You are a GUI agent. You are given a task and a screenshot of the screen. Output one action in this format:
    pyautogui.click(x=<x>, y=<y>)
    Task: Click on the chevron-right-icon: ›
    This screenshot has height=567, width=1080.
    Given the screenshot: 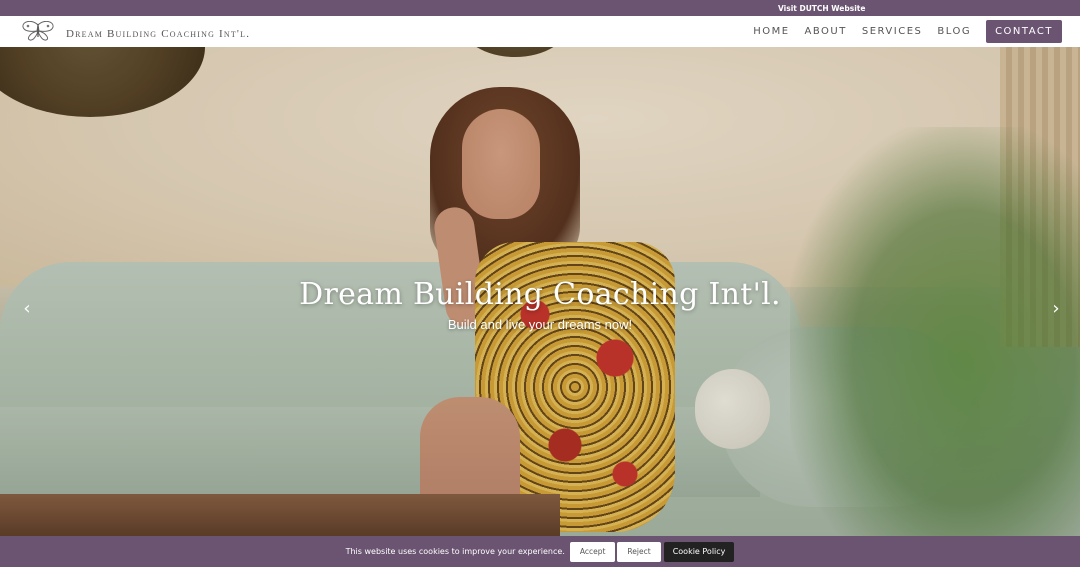 What is the action you would take?
    pyautogui.click(x=1056, y=309)
    